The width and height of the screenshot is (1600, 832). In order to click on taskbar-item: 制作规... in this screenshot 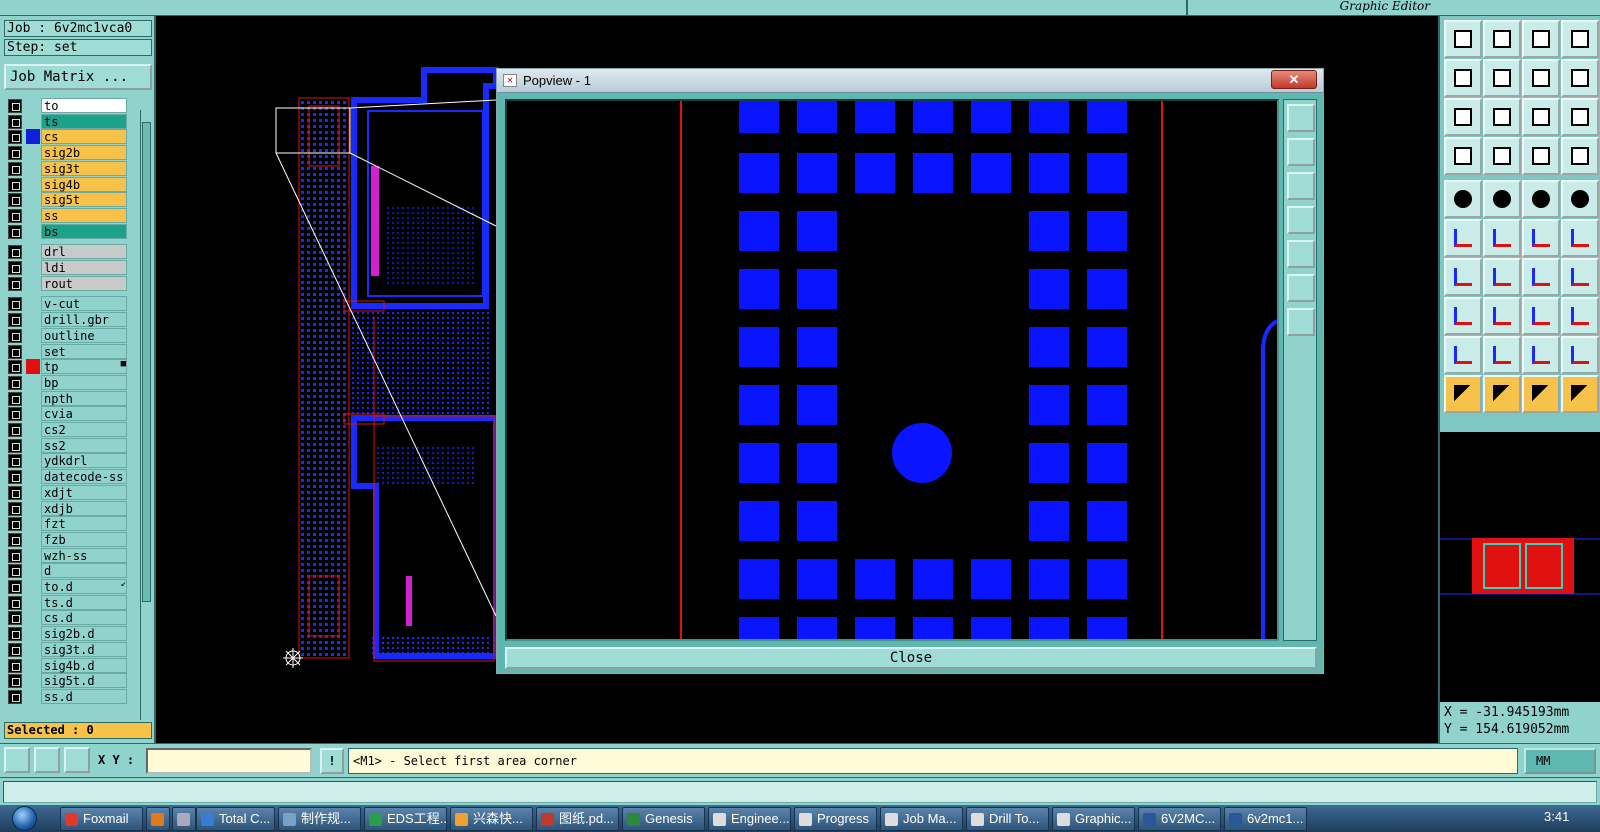, I will do `click(319, 819)`.